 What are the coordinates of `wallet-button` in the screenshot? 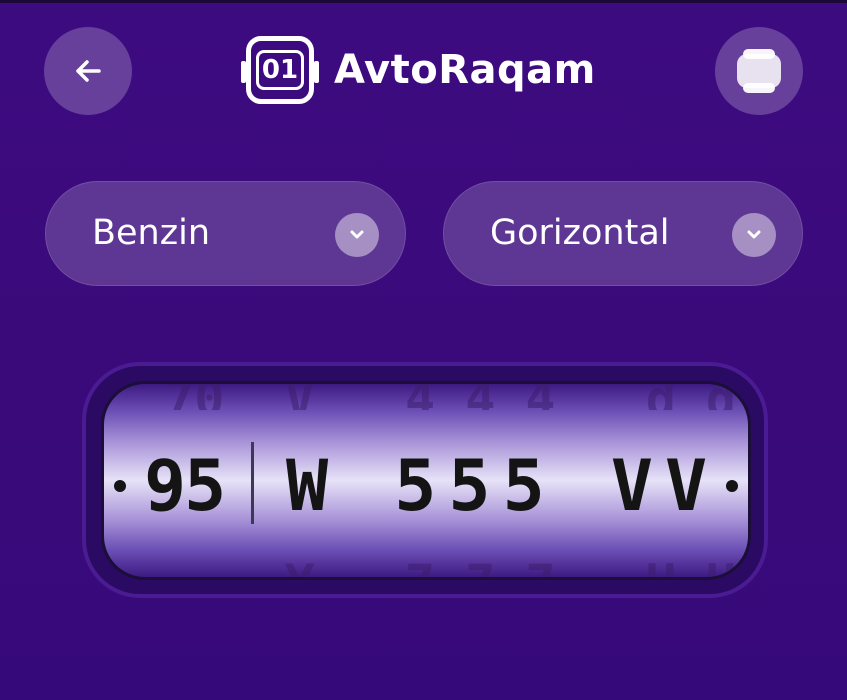 It's located at (759, 71).